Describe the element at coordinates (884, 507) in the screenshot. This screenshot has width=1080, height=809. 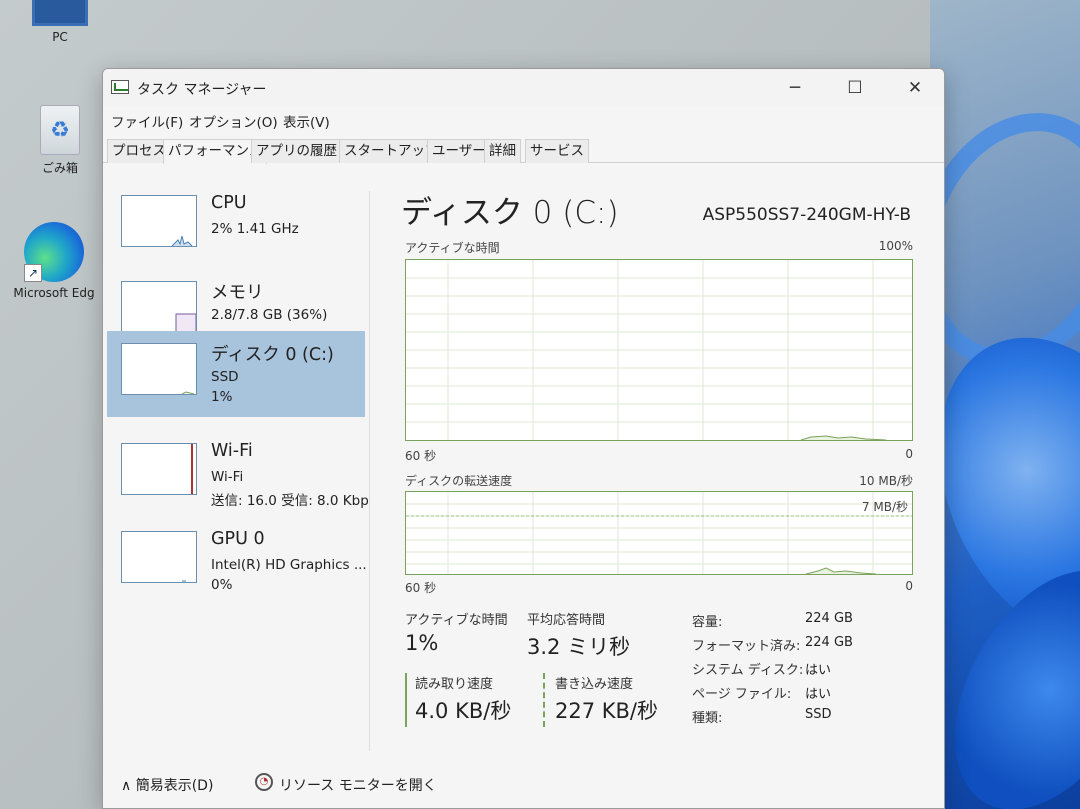
I see `transfer-chart-secondary: 7 MB/秒` at that location.